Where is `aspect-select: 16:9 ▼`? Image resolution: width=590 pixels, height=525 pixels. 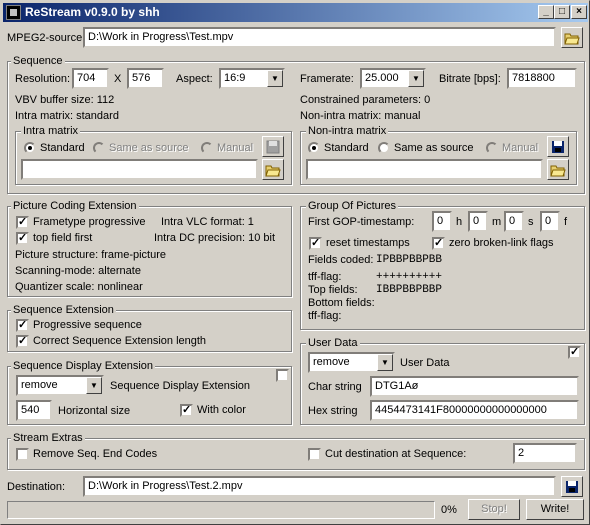
aspect-select: 16:9 ▼ is located at coordinates (252, 78).